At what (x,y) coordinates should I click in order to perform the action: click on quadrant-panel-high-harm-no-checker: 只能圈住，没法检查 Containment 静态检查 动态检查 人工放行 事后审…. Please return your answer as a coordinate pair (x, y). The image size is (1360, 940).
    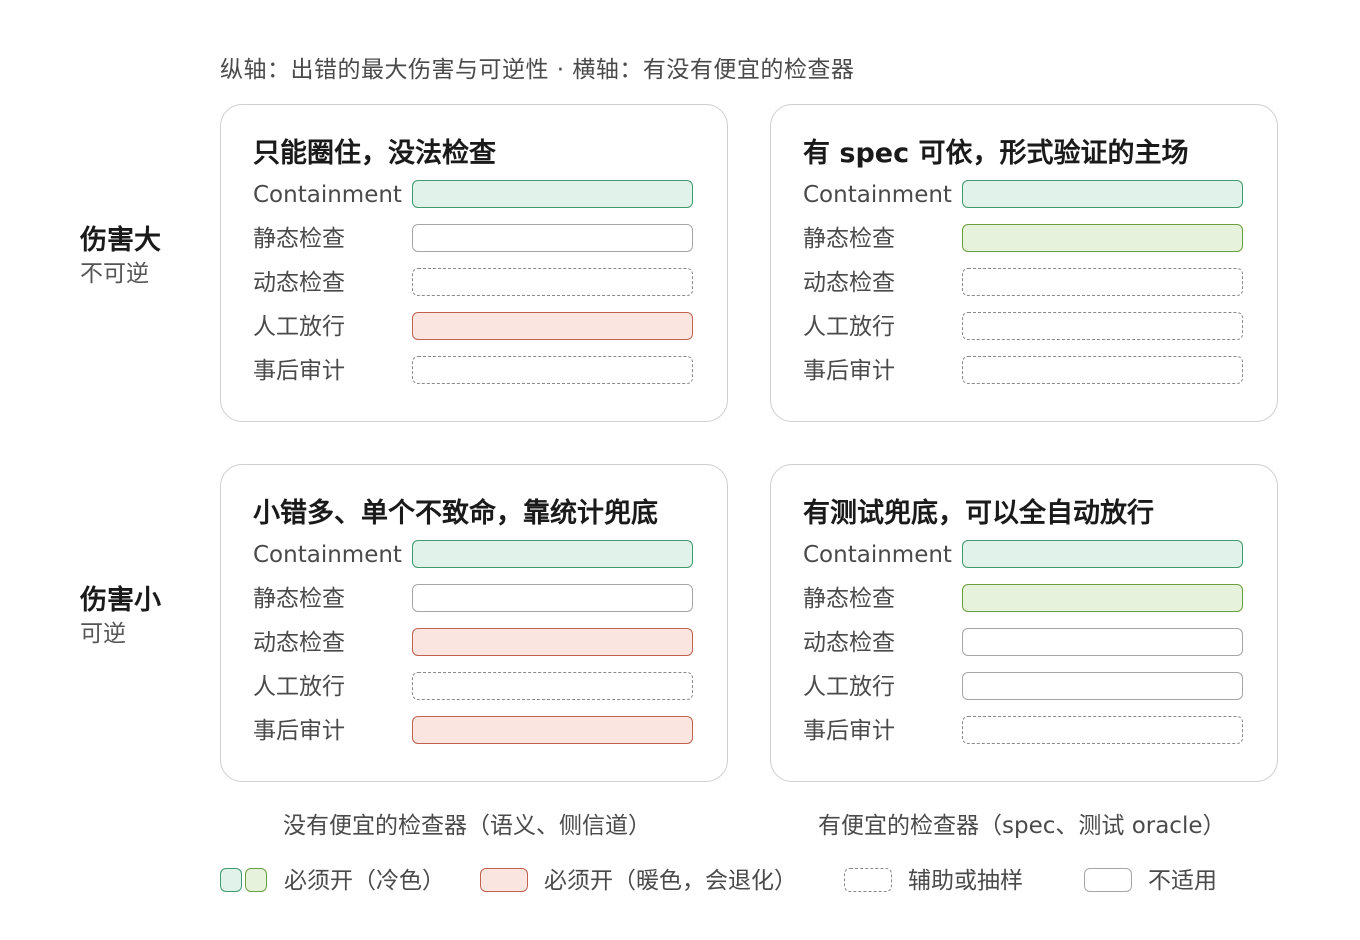
    Looking at the image, I should click on (474, 263).